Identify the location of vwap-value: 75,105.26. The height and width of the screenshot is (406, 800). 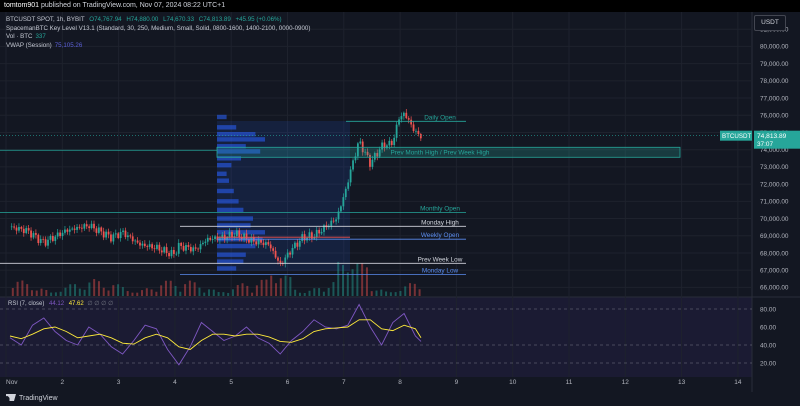
(68, 45).